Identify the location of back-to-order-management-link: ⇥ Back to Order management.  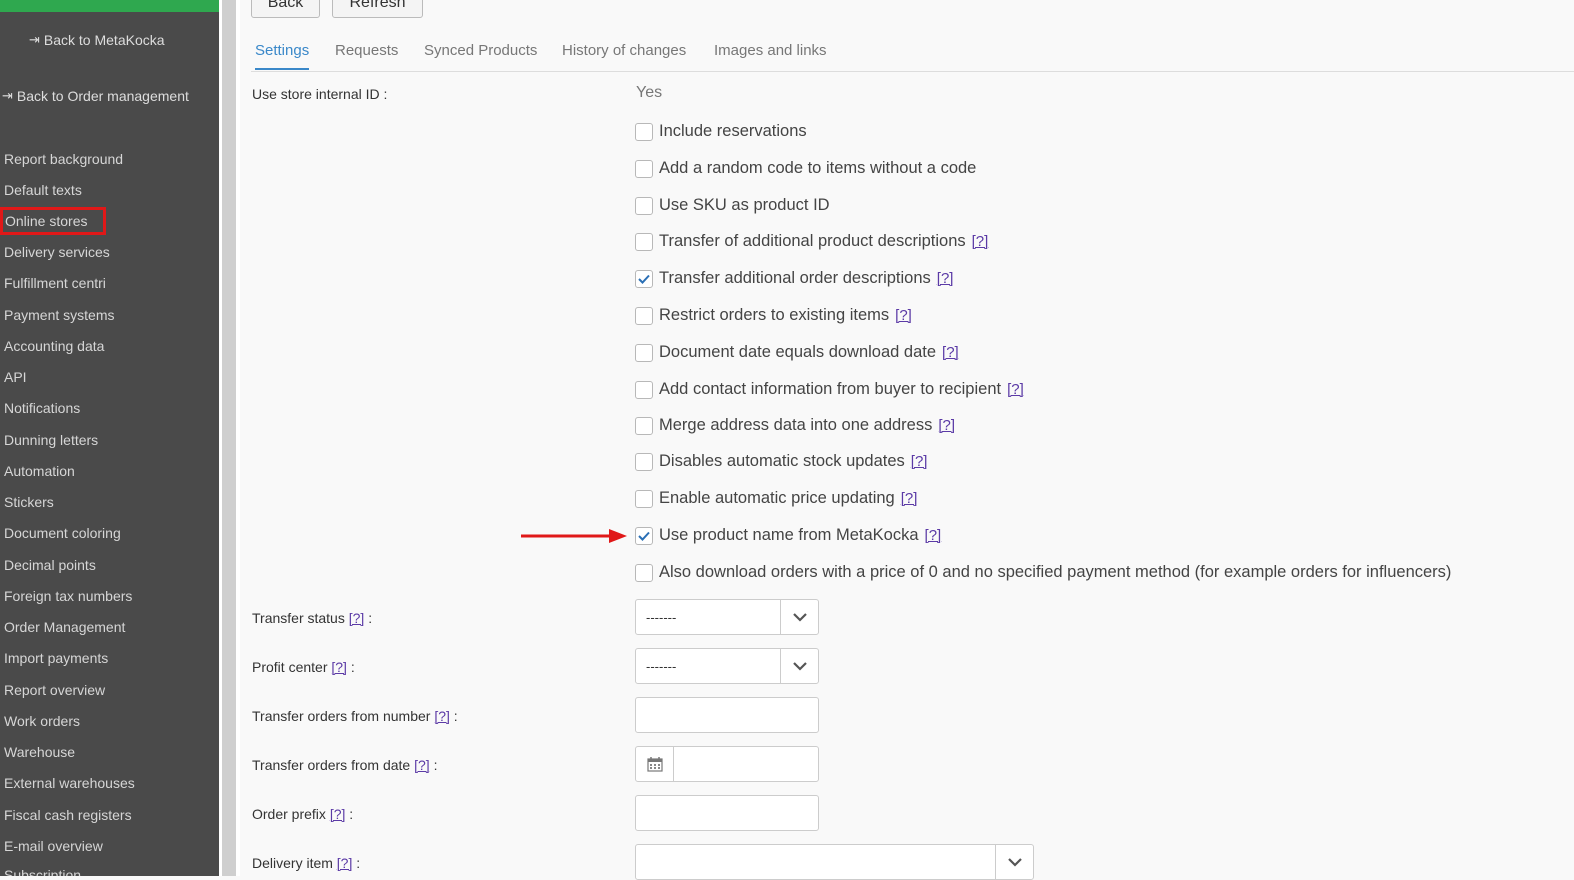
(95, 96).